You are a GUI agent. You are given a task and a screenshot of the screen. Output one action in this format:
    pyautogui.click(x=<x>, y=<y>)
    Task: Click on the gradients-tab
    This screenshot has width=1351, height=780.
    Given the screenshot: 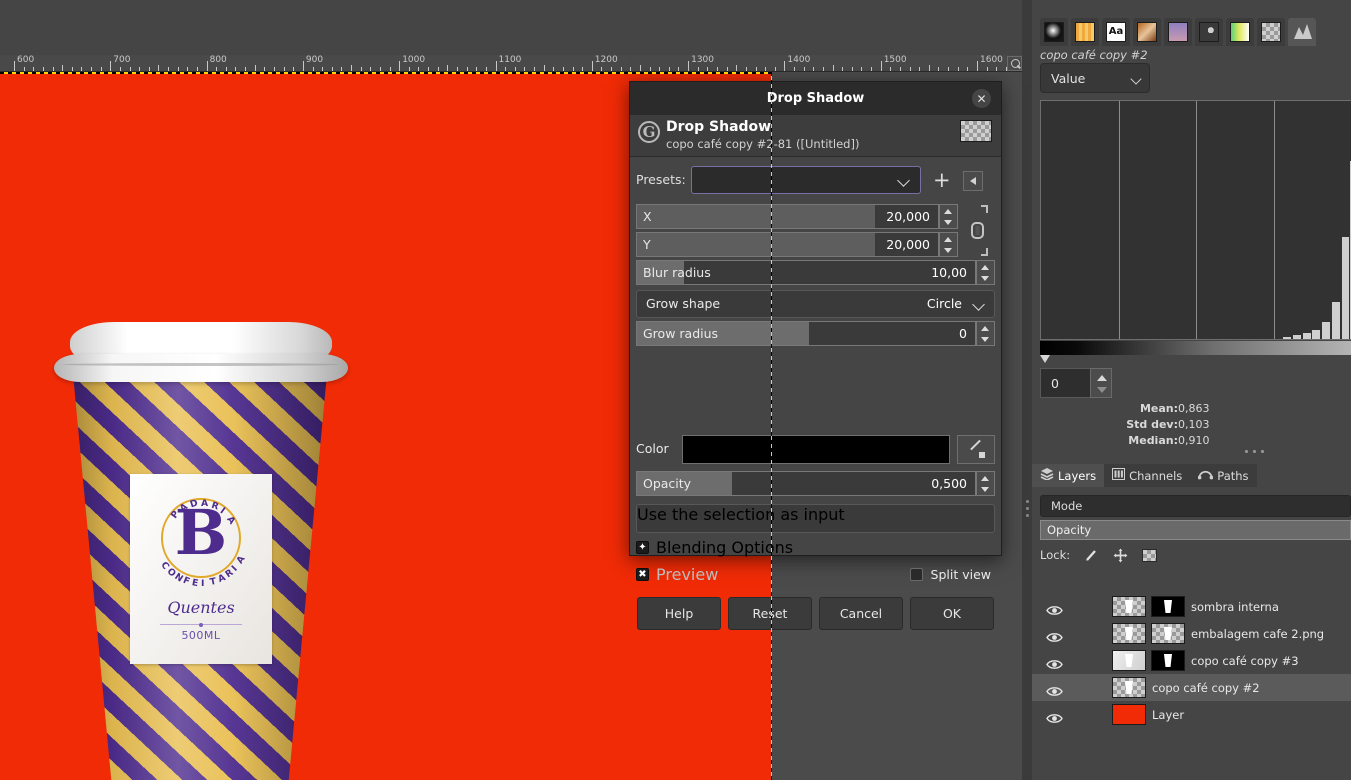 What is the action you would take?
    pyautogui.click(x=1178, y=32)
    